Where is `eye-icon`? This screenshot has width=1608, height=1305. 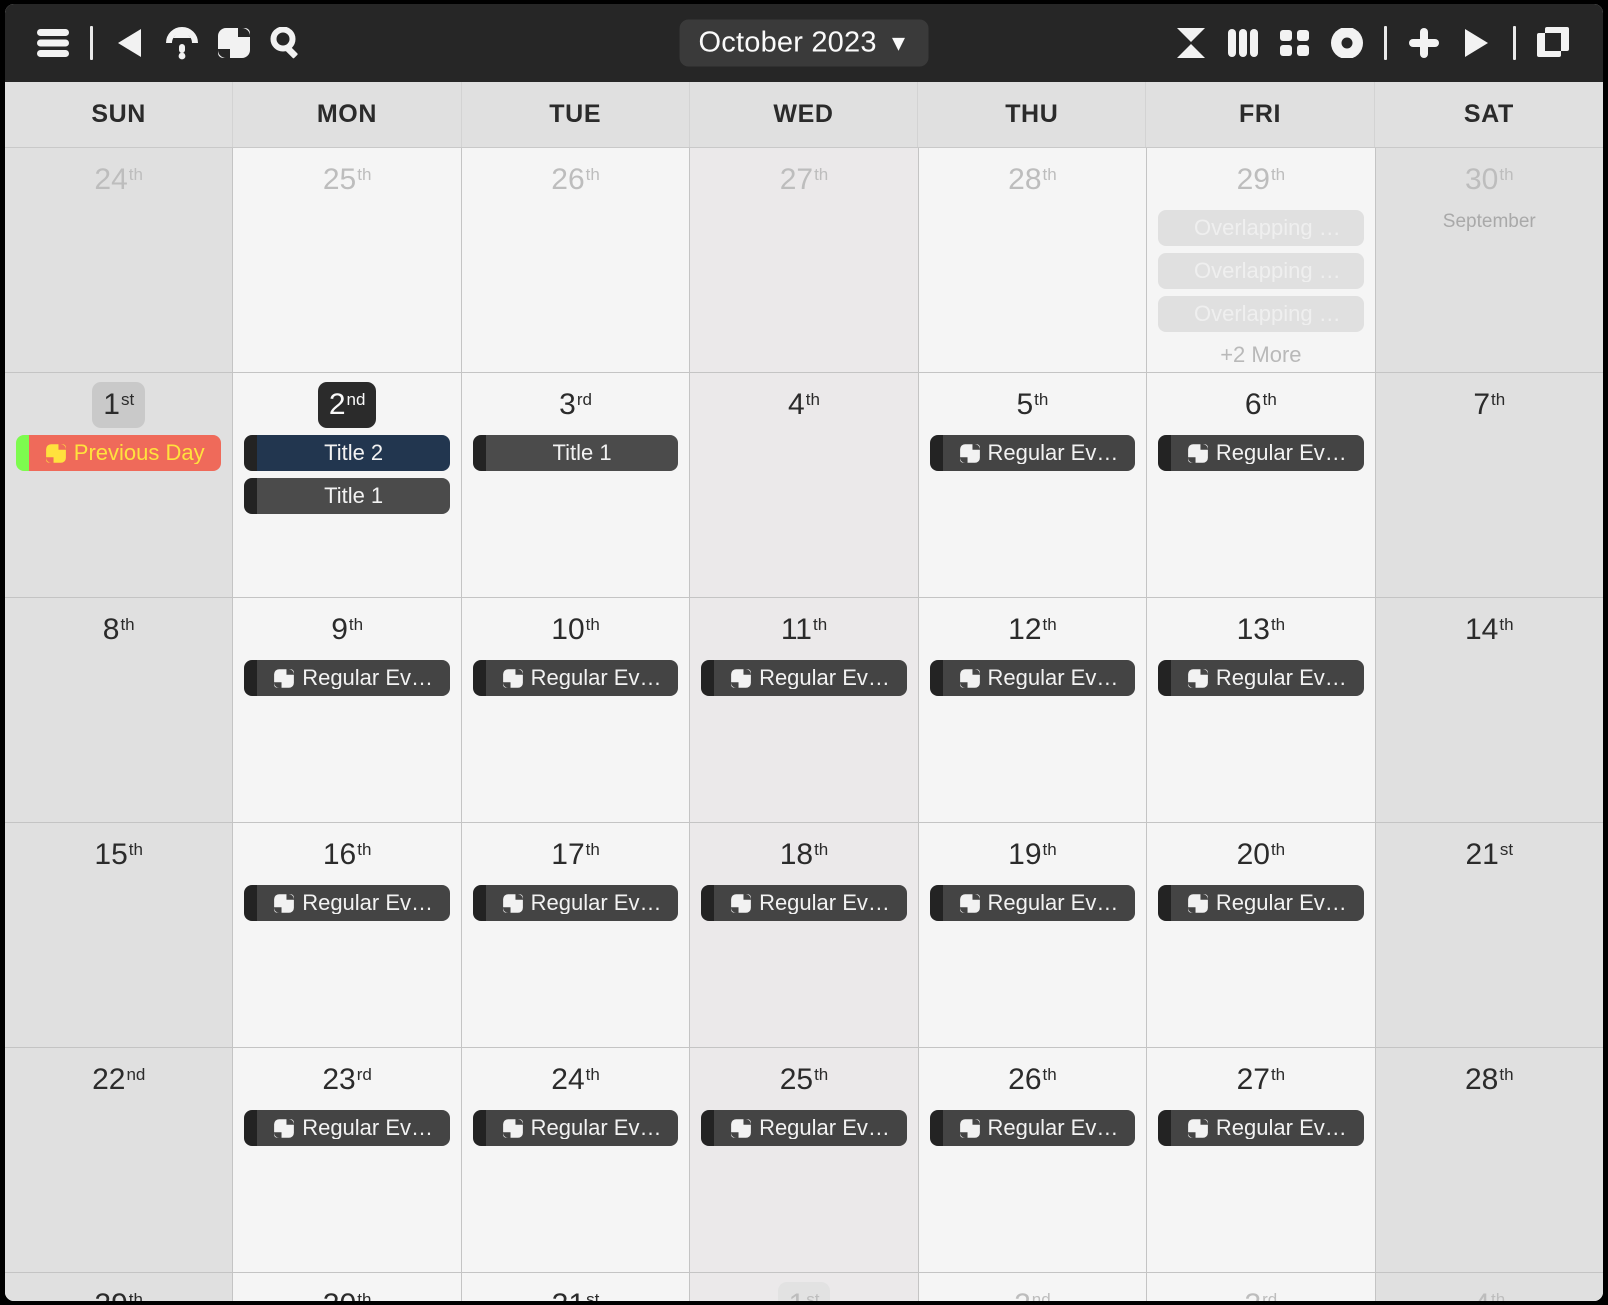
eye-icon is located at coordinates (1347, 43).